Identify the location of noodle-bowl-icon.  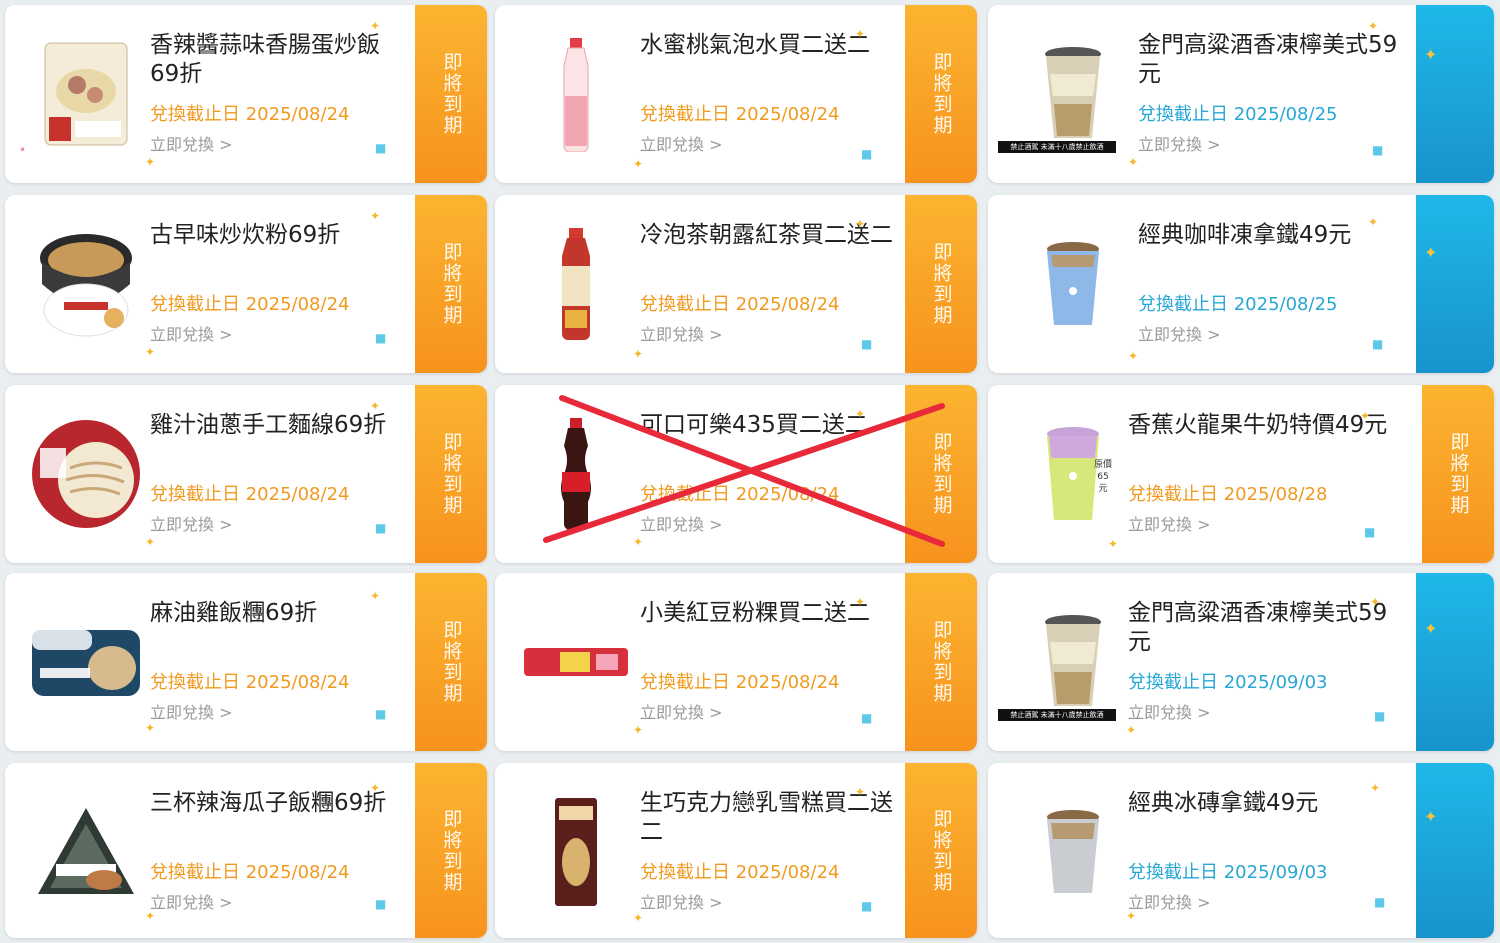
(86, 284).